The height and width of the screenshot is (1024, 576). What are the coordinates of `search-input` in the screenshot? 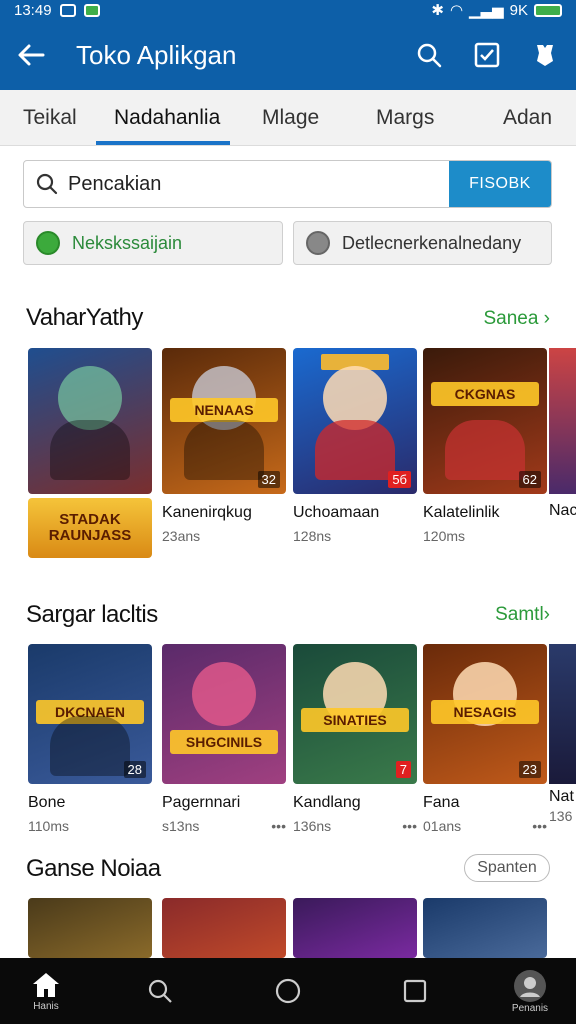 It's located at (248, 184).